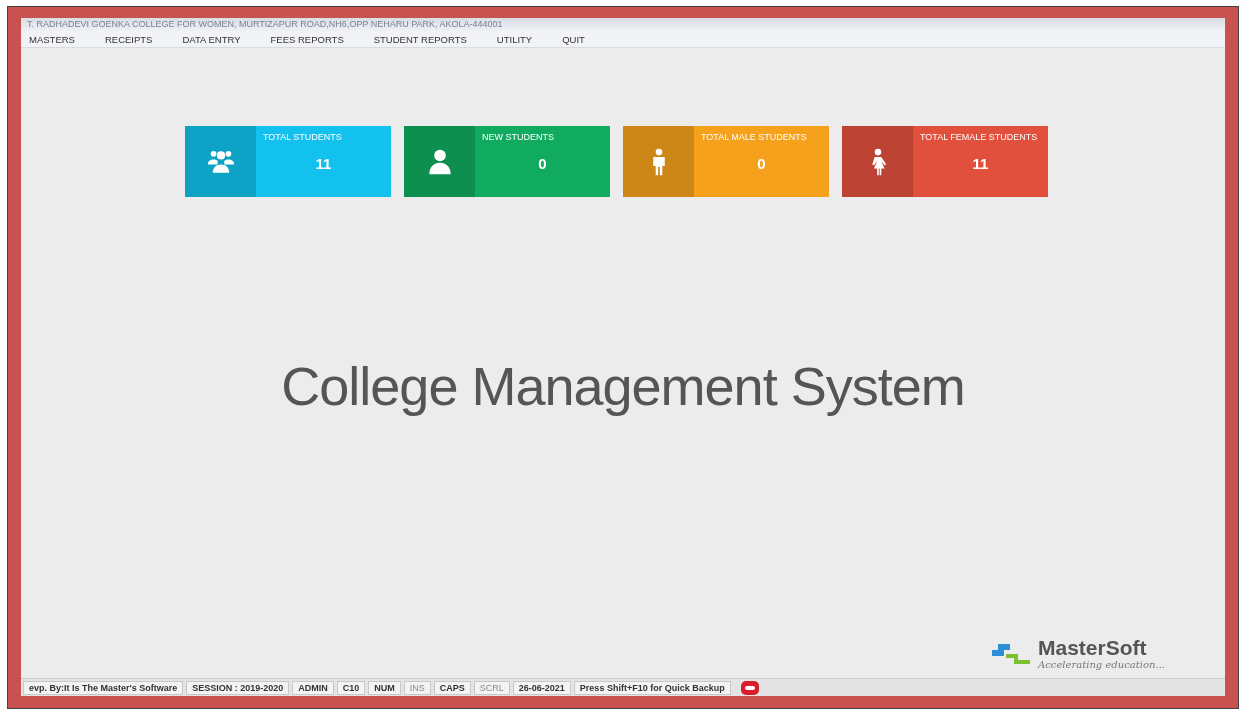  I want to click on badge-icon, so click(749, 687).